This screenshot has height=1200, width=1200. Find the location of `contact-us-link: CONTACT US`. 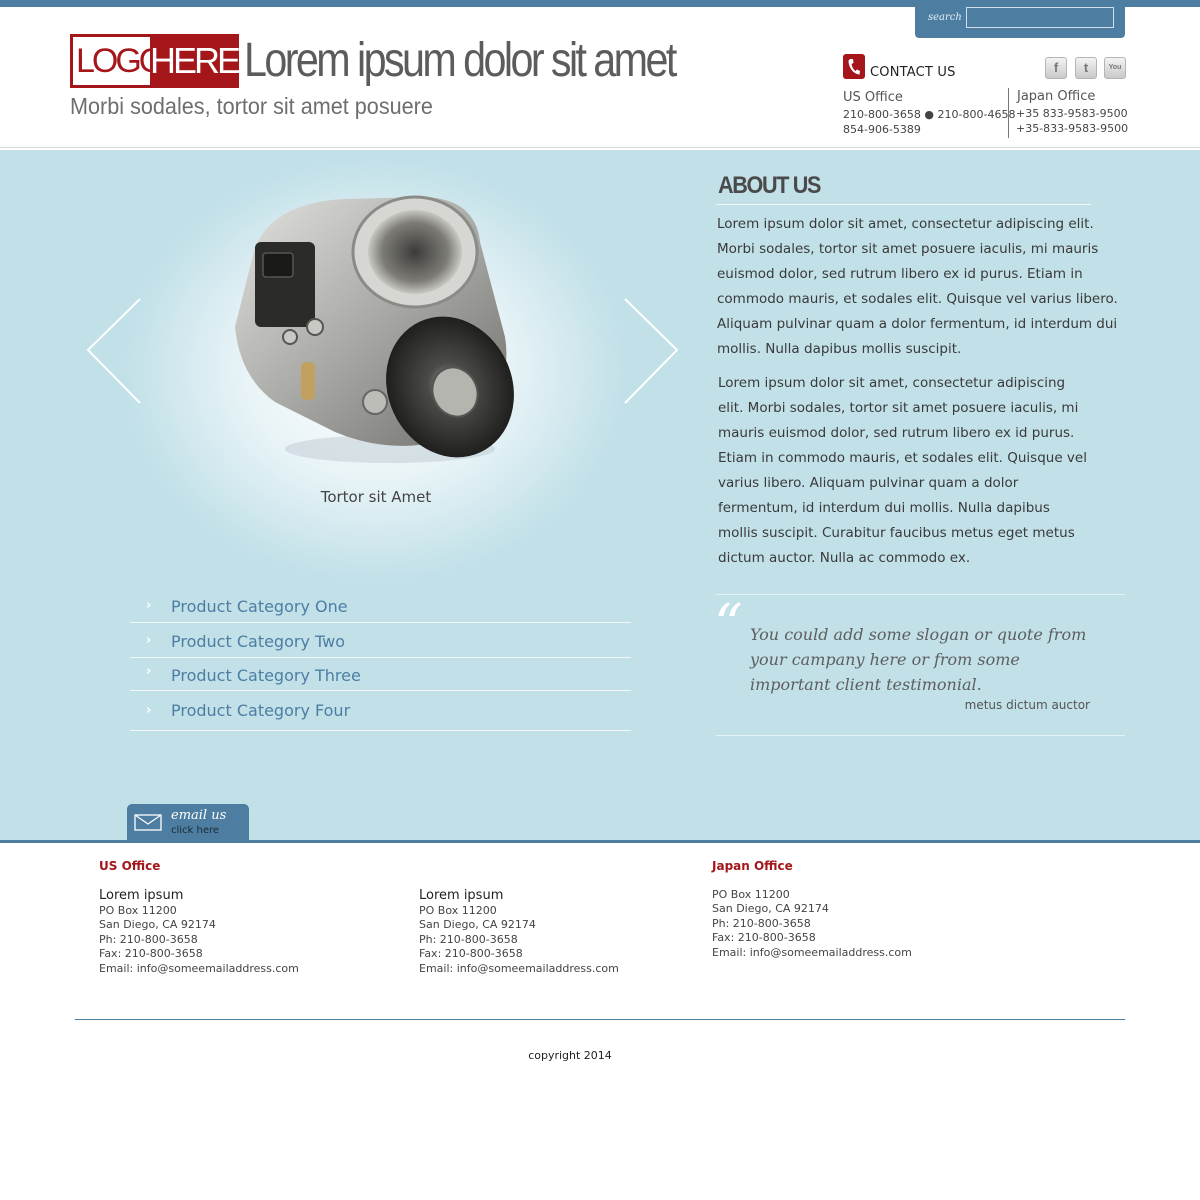

contact-us-link: CONTACT US is located at coordinates (913, 72).